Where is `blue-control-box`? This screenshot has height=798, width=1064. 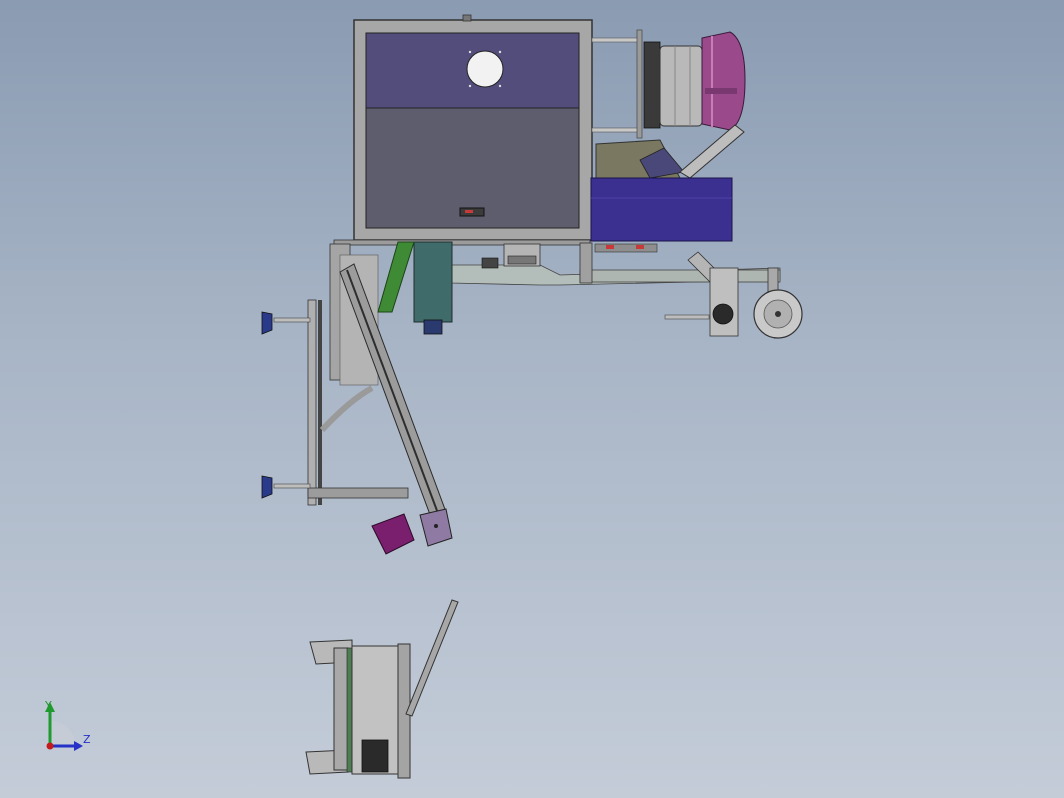
blue-control-box is located at coordinates (661, 209).